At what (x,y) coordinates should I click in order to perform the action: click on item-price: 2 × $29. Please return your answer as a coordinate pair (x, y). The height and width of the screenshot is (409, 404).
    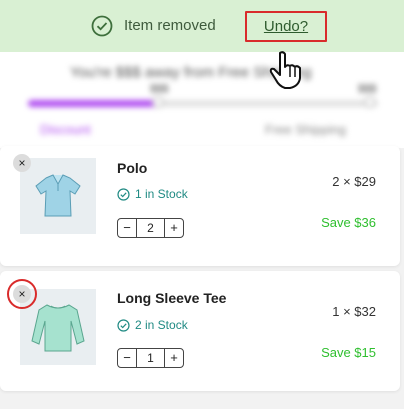
    Looking at the image, I should click on (354, 181).